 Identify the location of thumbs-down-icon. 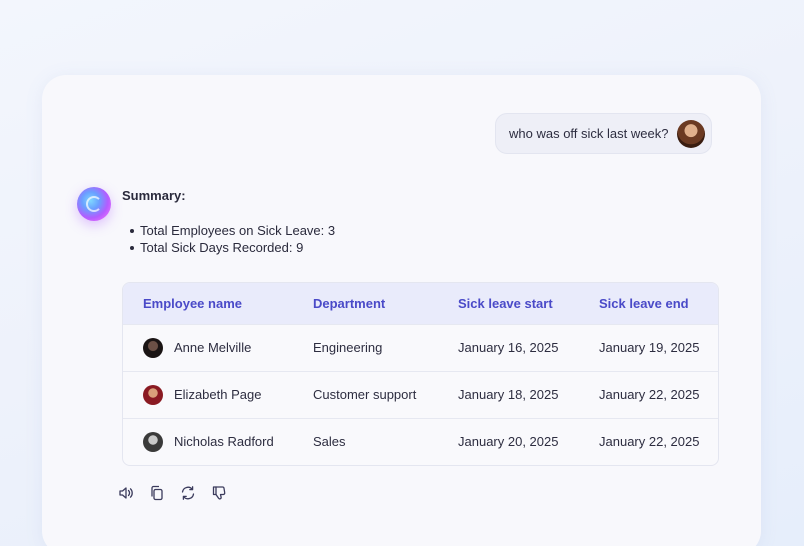
(219, 493).